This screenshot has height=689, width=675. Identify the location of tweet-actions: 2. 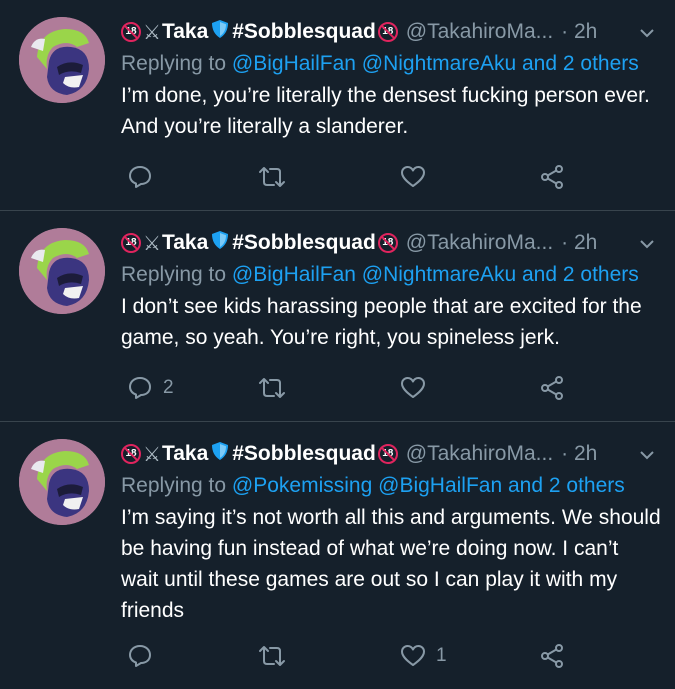
(398, 388).